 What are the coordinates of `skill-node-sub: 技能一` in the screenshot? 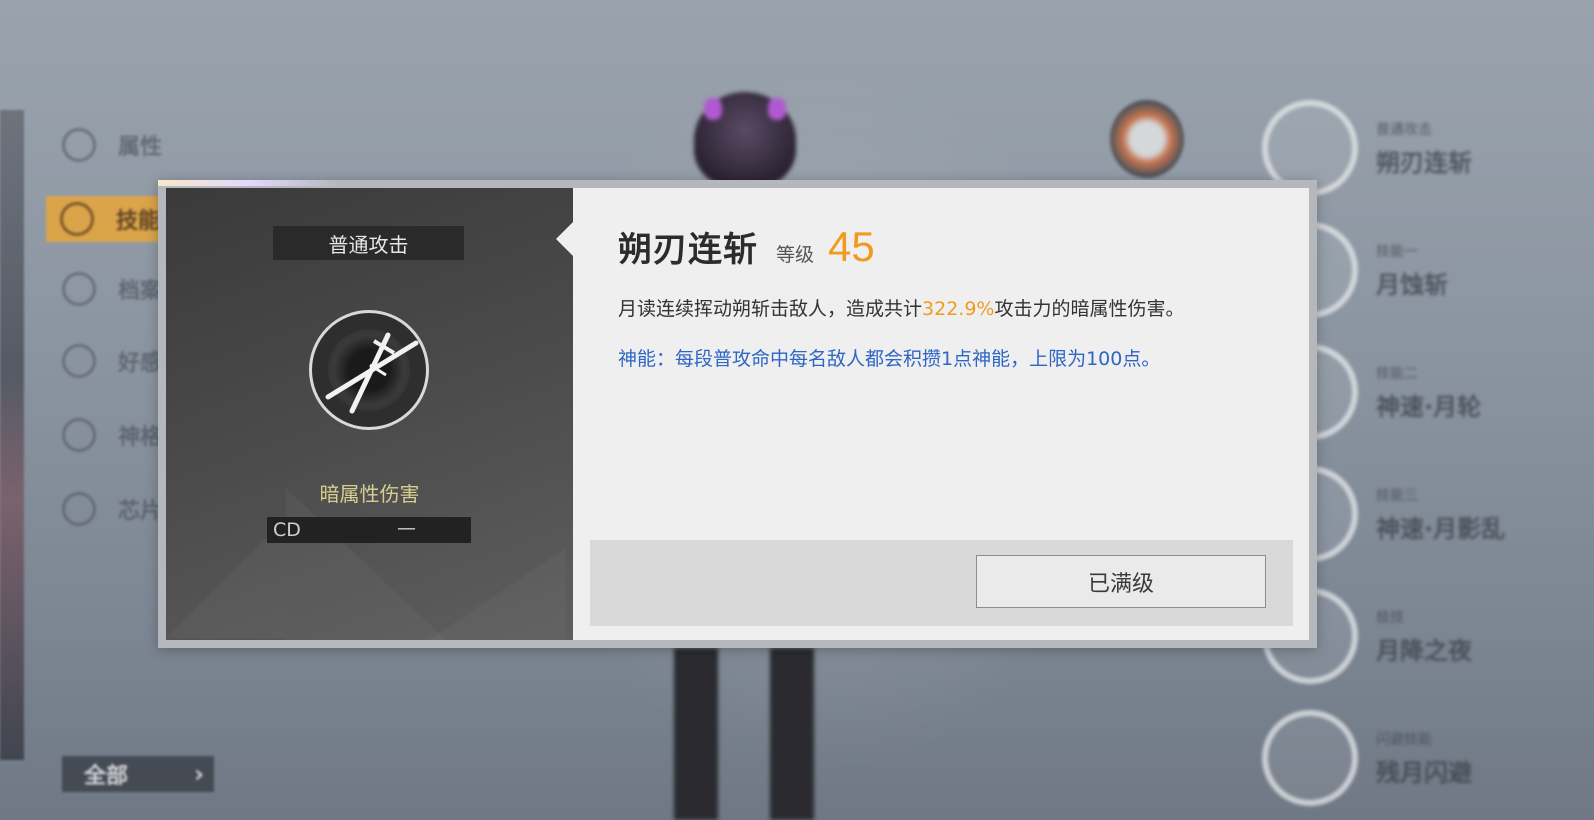 It's located at (1397, 251).